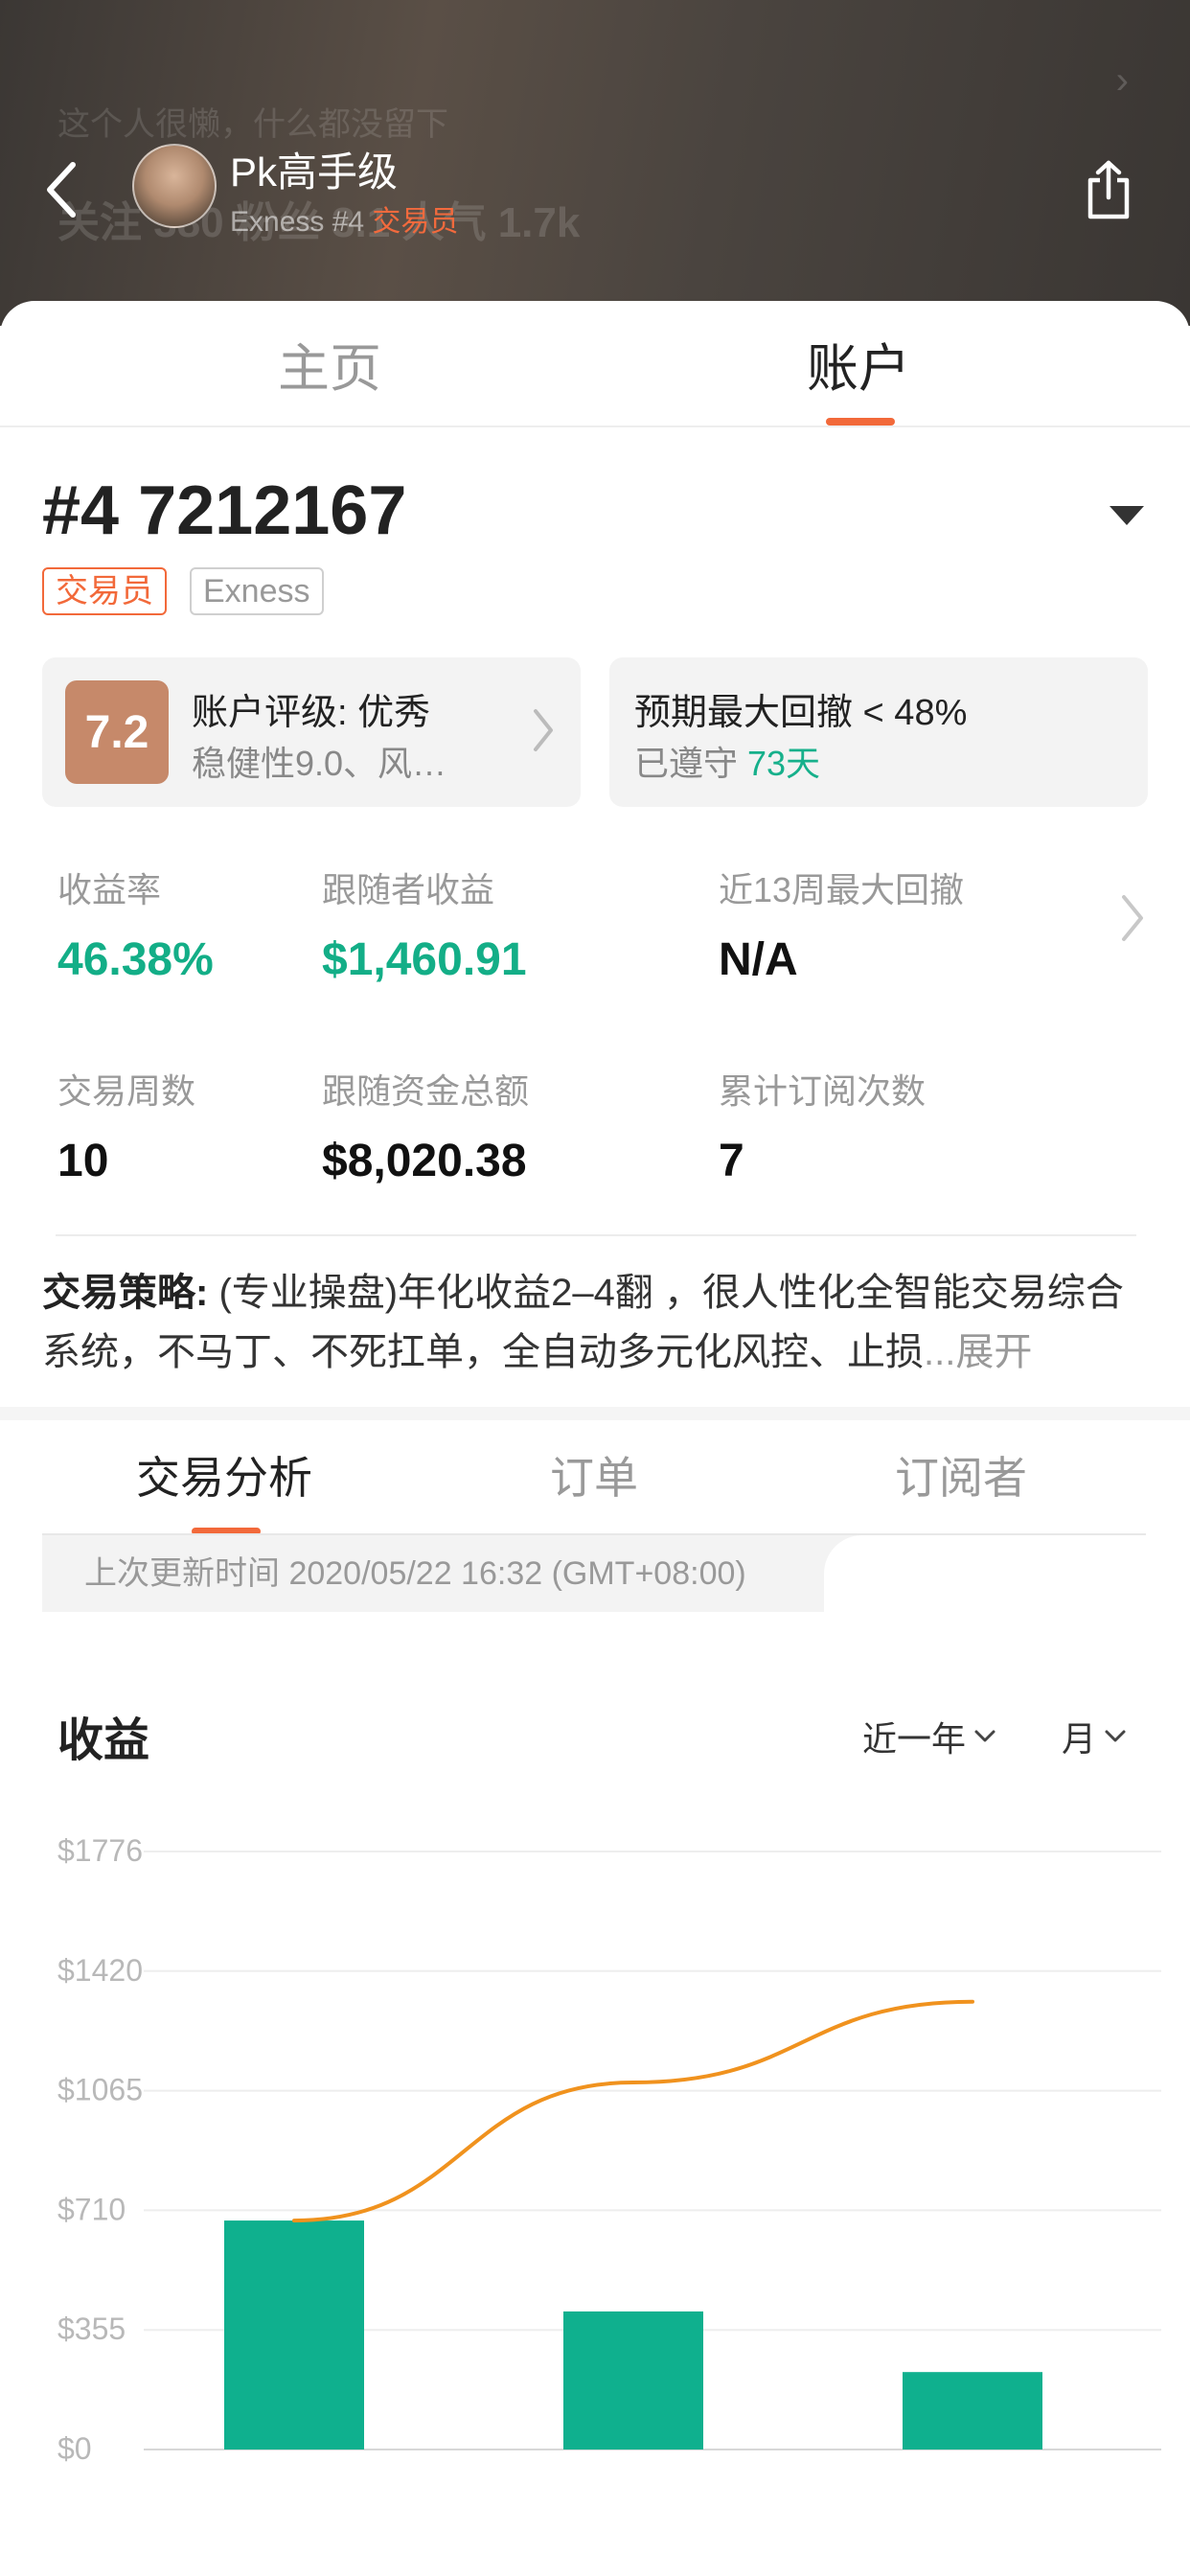 The width and height of the screenshot is (1190, 2576). I want to click on stat-label-follower-profit: 跟随者收益, so click(409, 889).